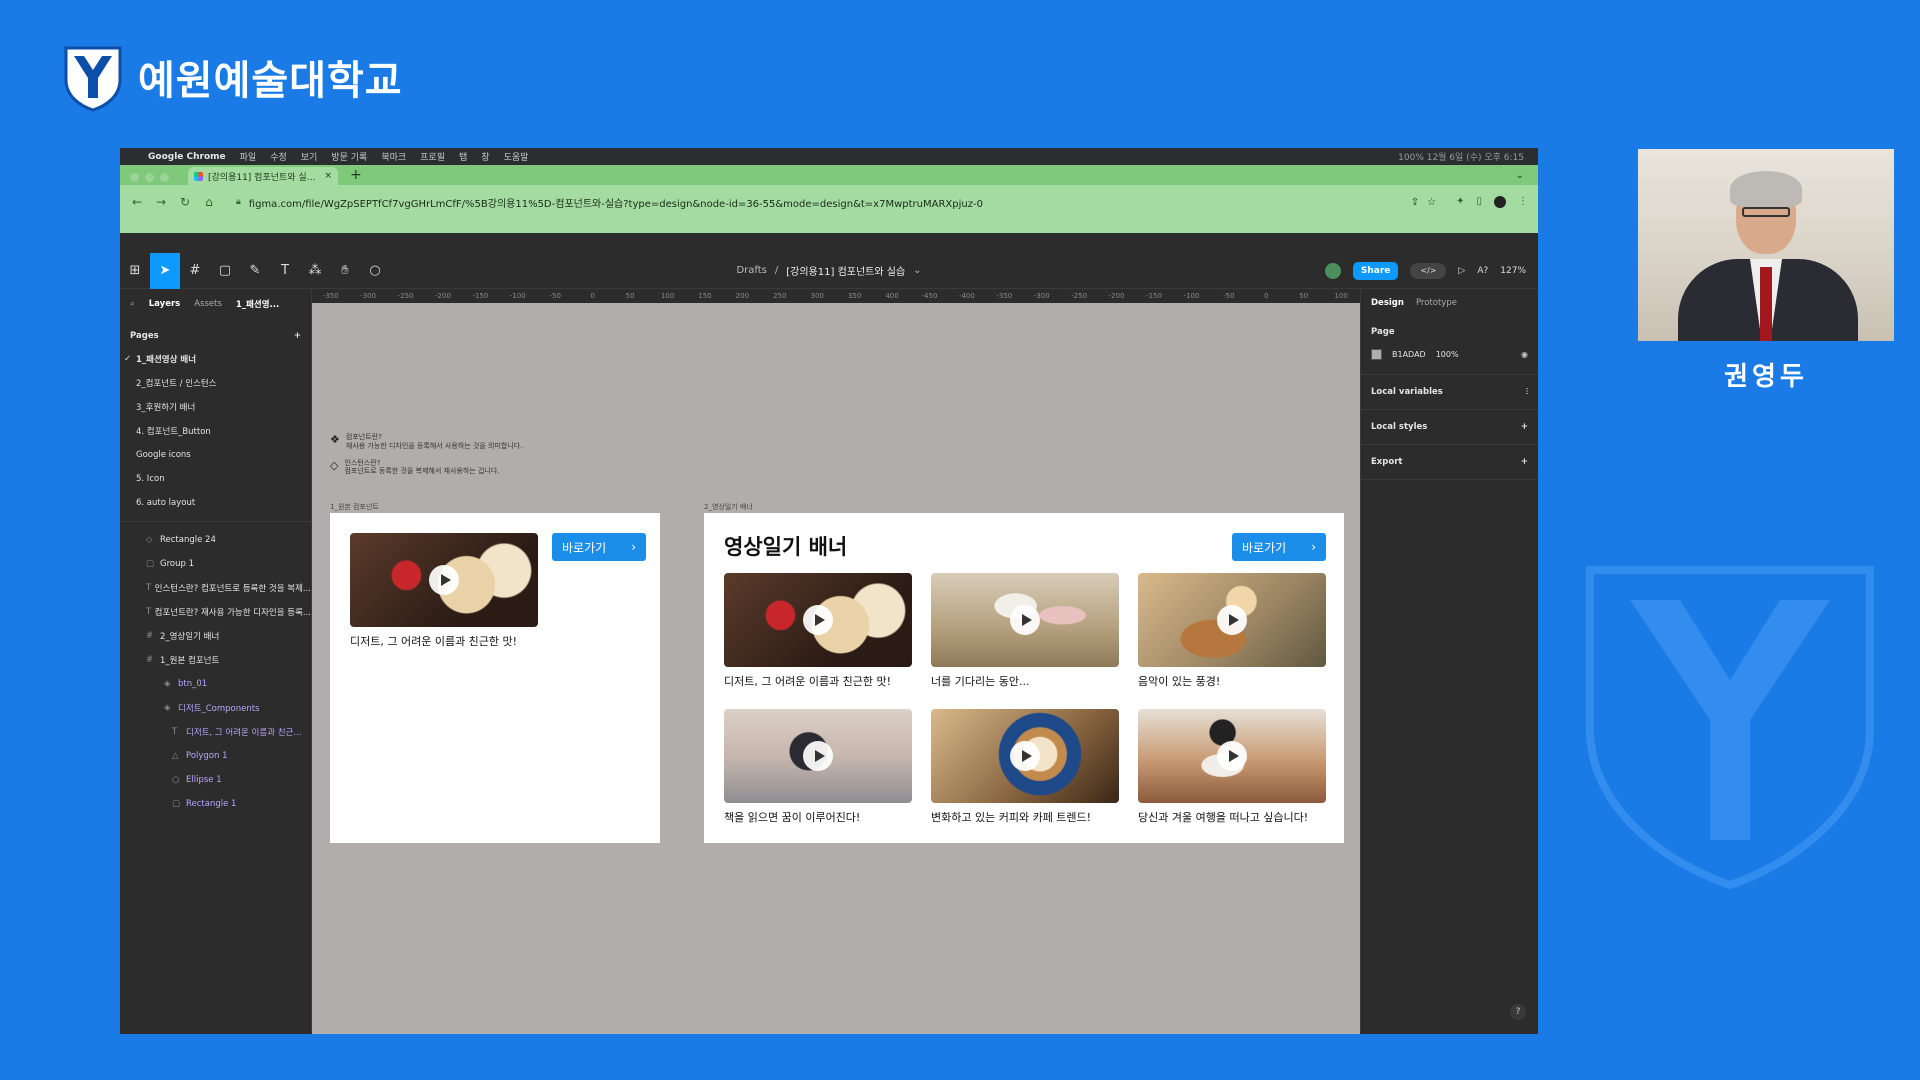 The height and width of the screenshot is (1080, 1920). Describe the element at coordinates (208, 304) in the screenshot. I see `tab-assets: Assets` at that location.